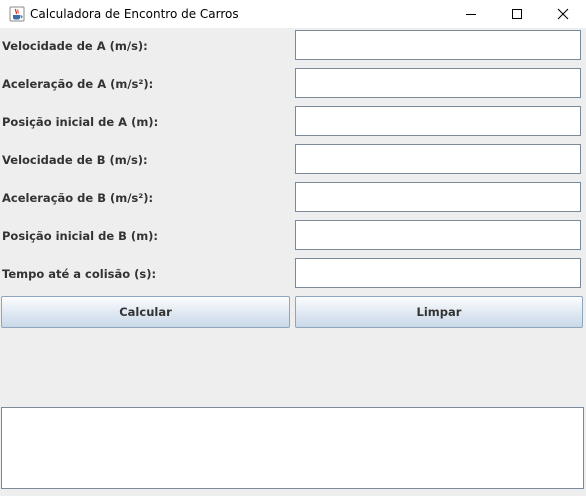 The image size is (586, 496). I want to click on velocity-a-input, so click(438, 45).